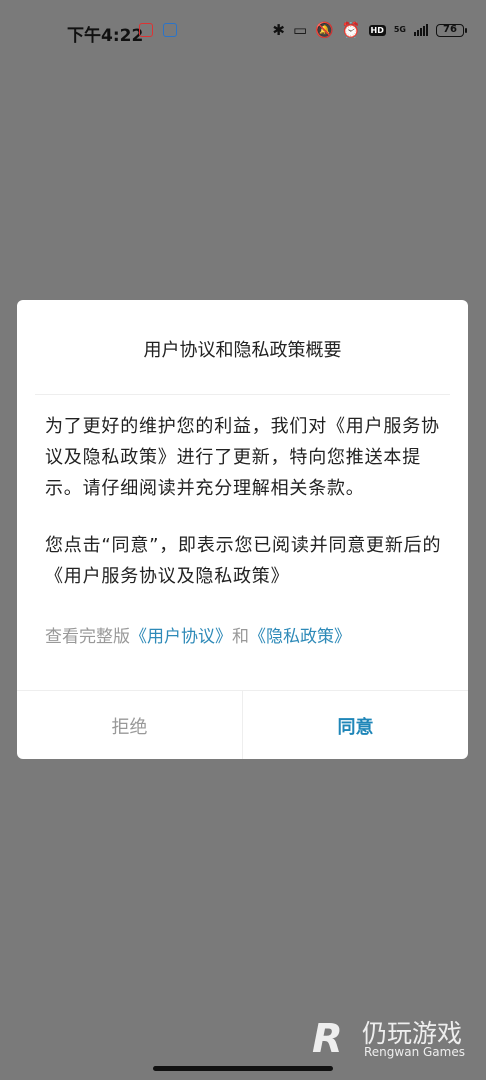 The height and width of the screenshot is (1080, 486). I want to click on home-indicator, so click(243, 1068).